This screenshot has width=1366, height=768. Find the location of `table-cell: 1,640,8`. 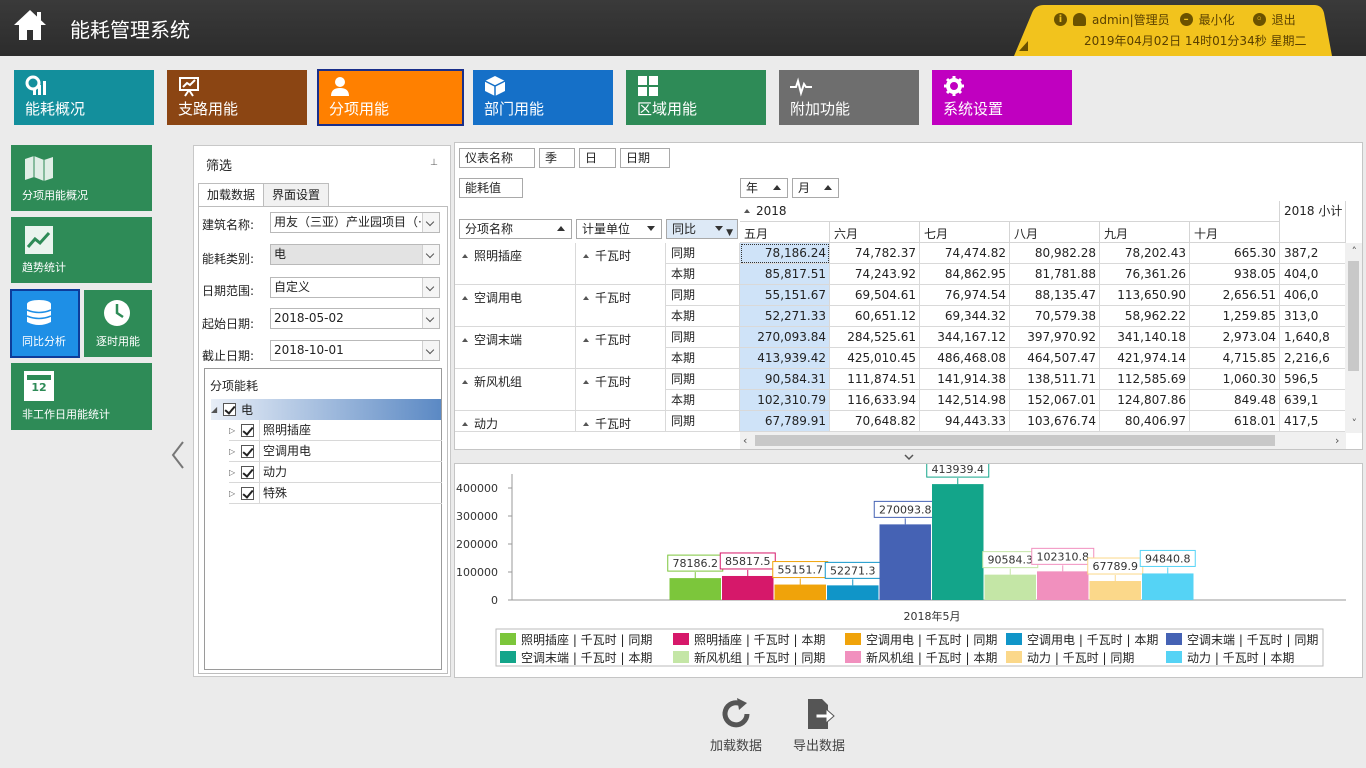

table-cell: 1,640,8 is located at coordinates (1313, 337).